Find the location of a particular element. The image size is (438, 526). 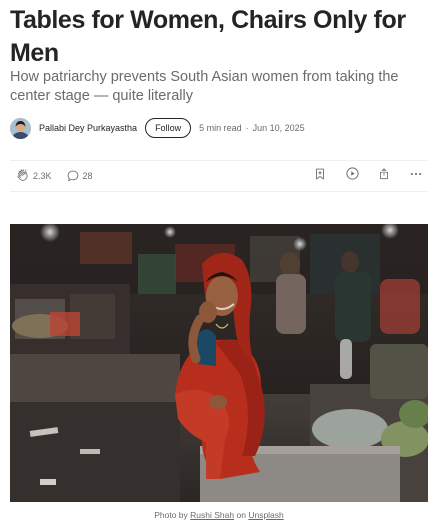

caption-prefix: Photo by is located at coordinates (171, 515).